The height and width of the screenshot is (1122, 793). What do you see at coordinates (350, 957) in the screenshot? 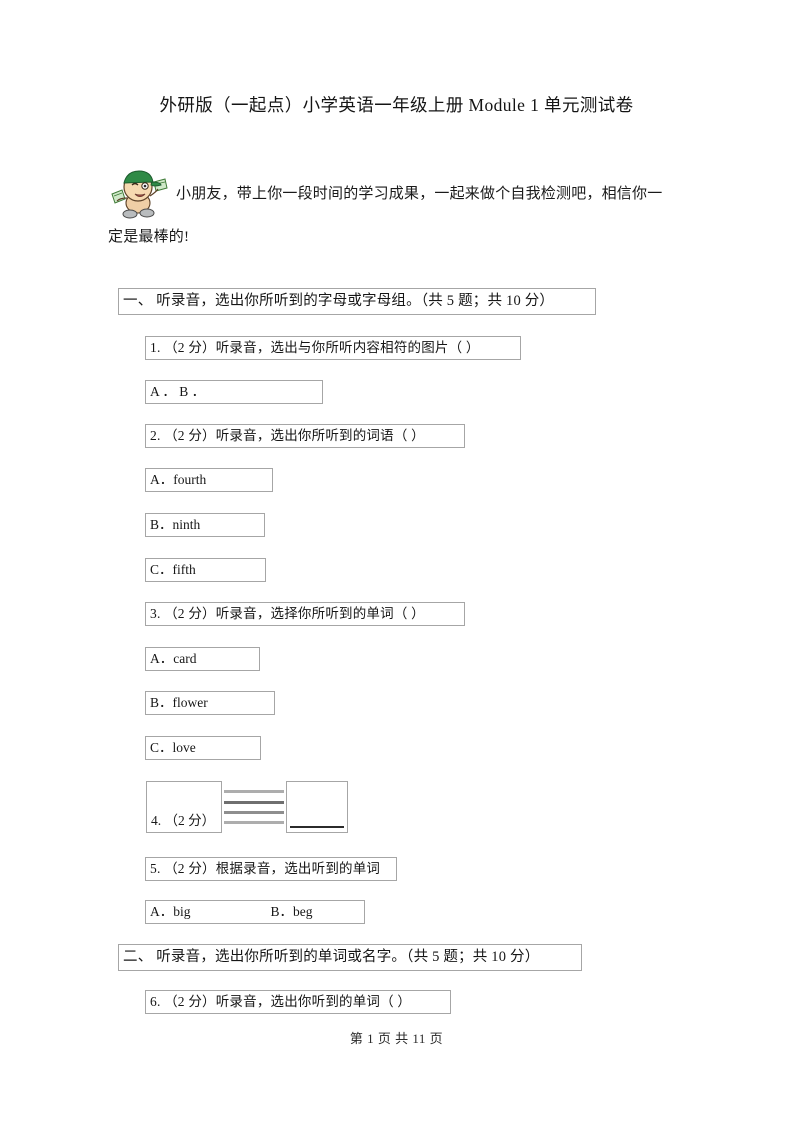
I see `section-heading-2: 二、 听录音，选出你所听到的单词或名字。（共 5 题；共 10 分）` at bounding box center [350, 957].